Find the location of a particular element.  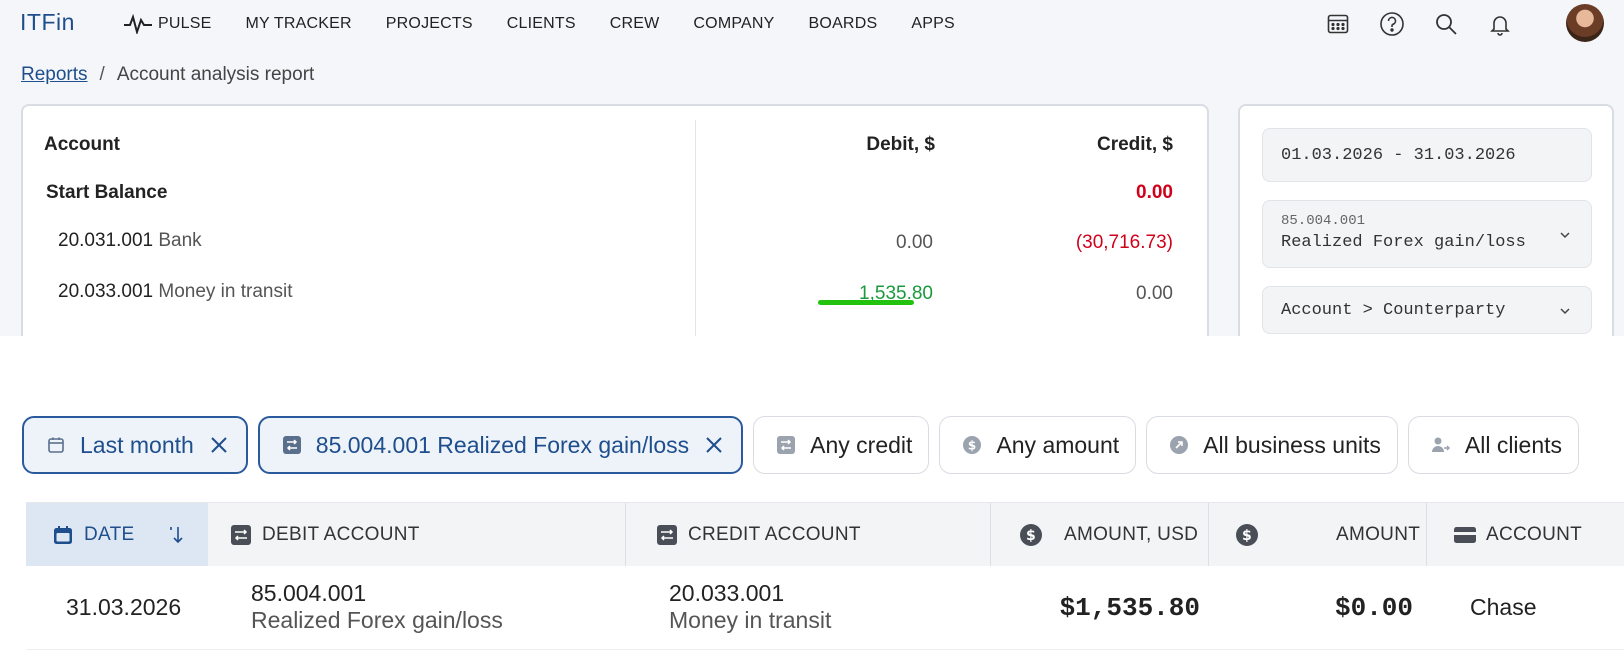

column-label: CREDIT ACCOUNT is located at coordinates (774, 534).